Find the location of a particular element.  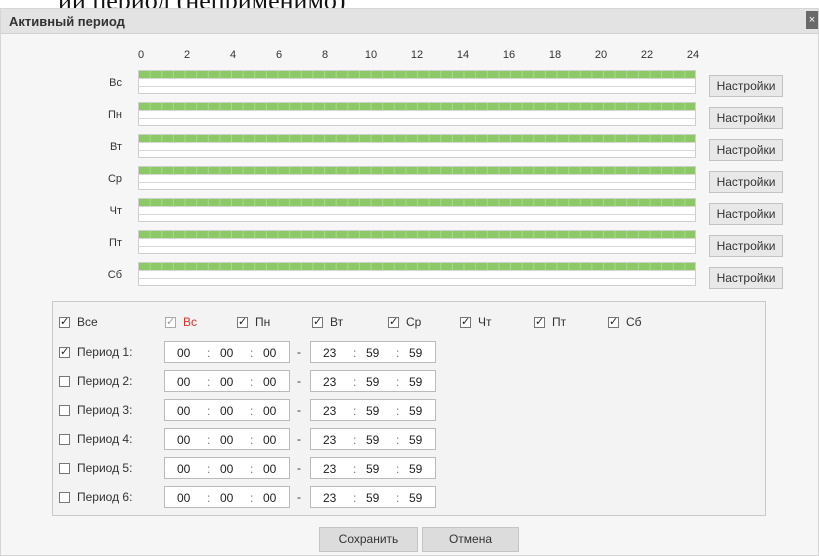

period-label: Период 1: is located at coordinates (105, 352).